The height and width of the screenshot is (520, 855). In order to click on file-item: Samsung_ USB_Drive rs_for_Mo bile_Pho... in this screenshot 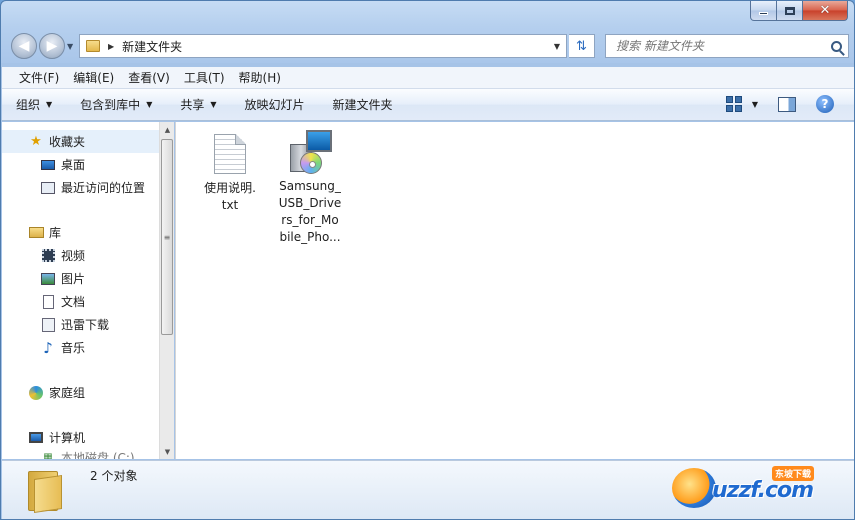, I will do `click(310, 187)`.